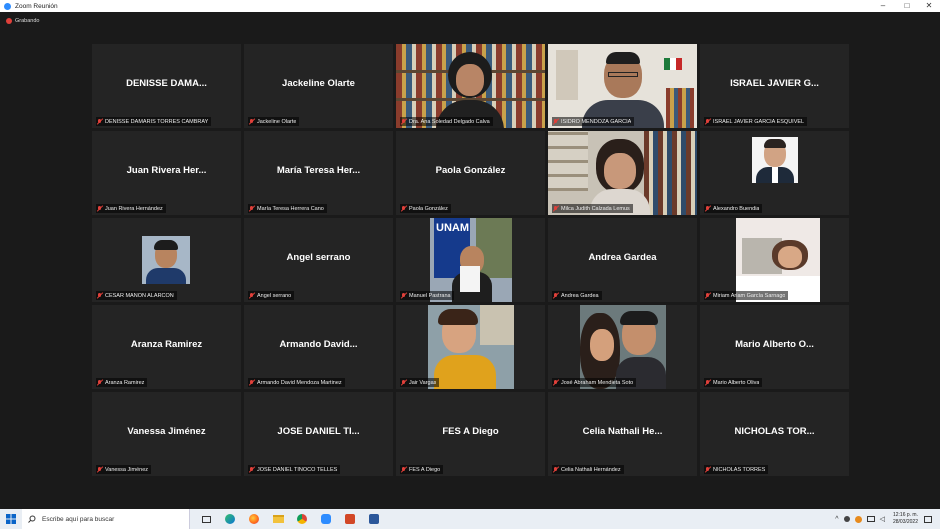  I want to click on participant-tile: Jair Vargas, so click(470, 347).